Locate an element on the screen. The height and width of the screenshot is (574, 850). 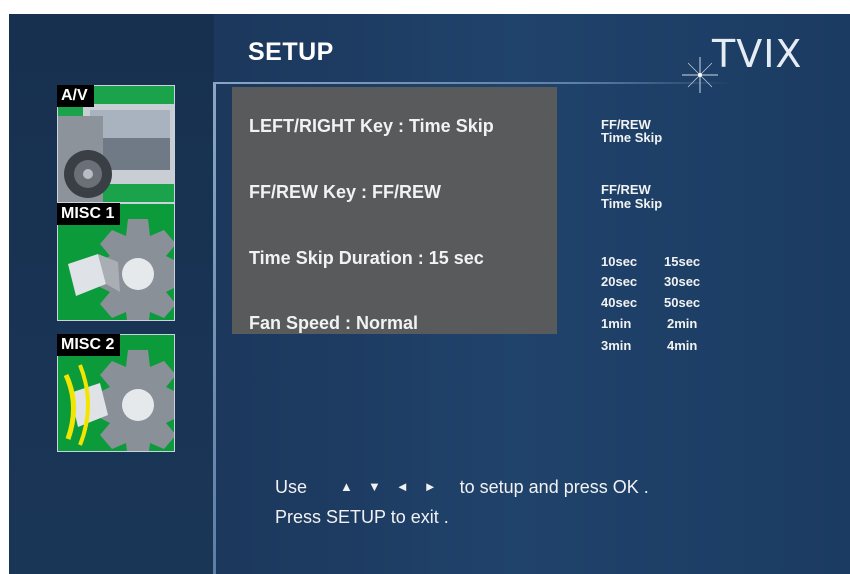
menu-item-fan-speed: Fan Speed : Normal is located at coordinates (333, 323).